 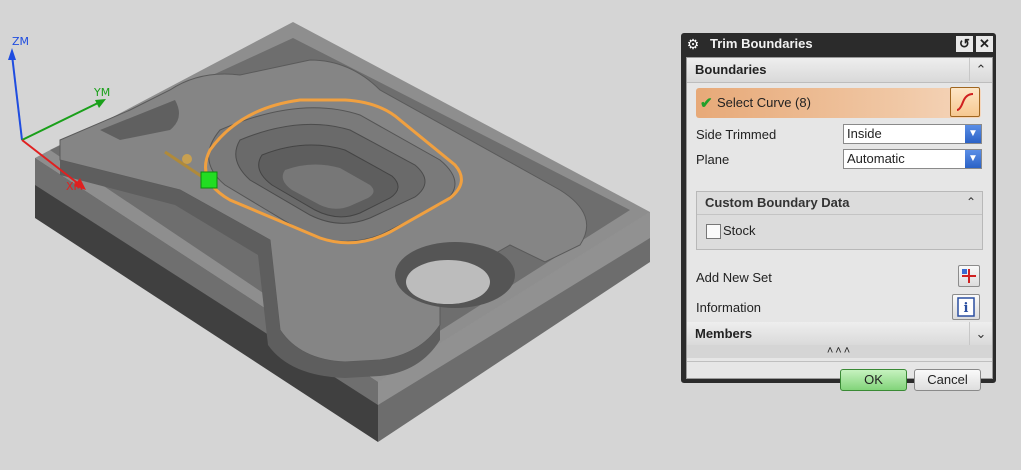 I want to click on boundaries-header-label: Boundaries, so click(x=731, y=69).